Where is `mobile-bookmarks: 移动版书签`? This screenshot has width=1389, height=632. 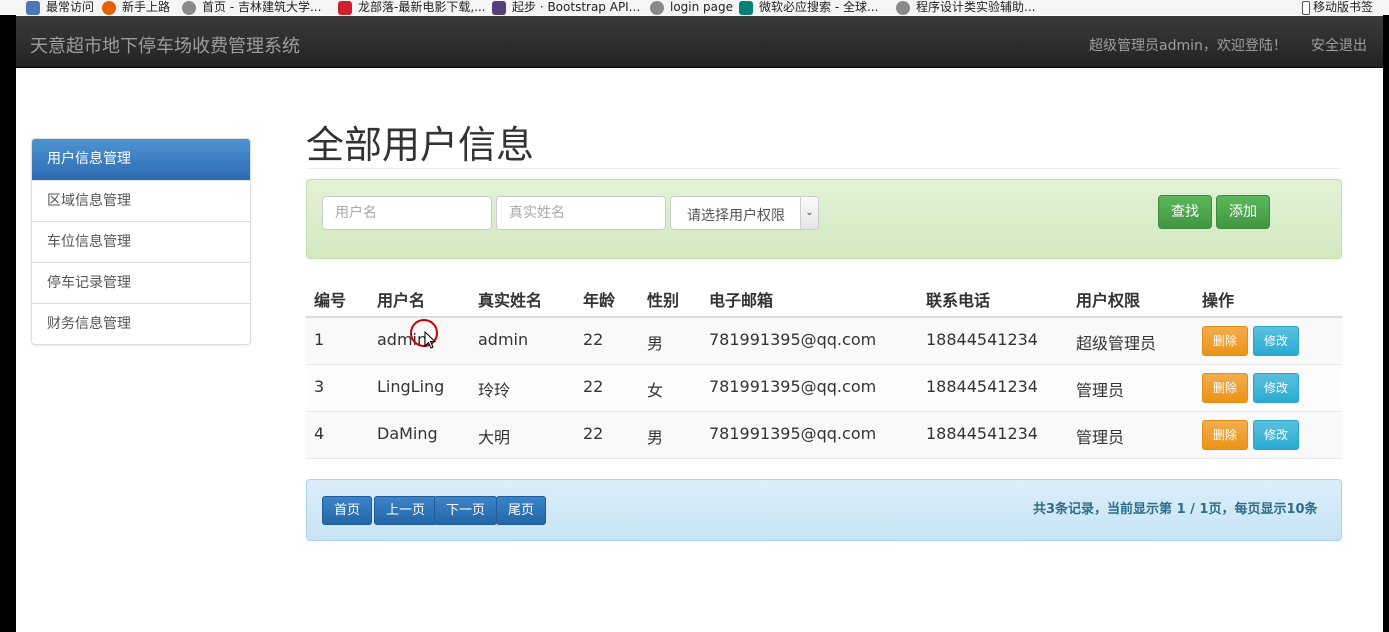 mobile-bookmarks: 移动版书签 is located at coordinates (1337, 7).